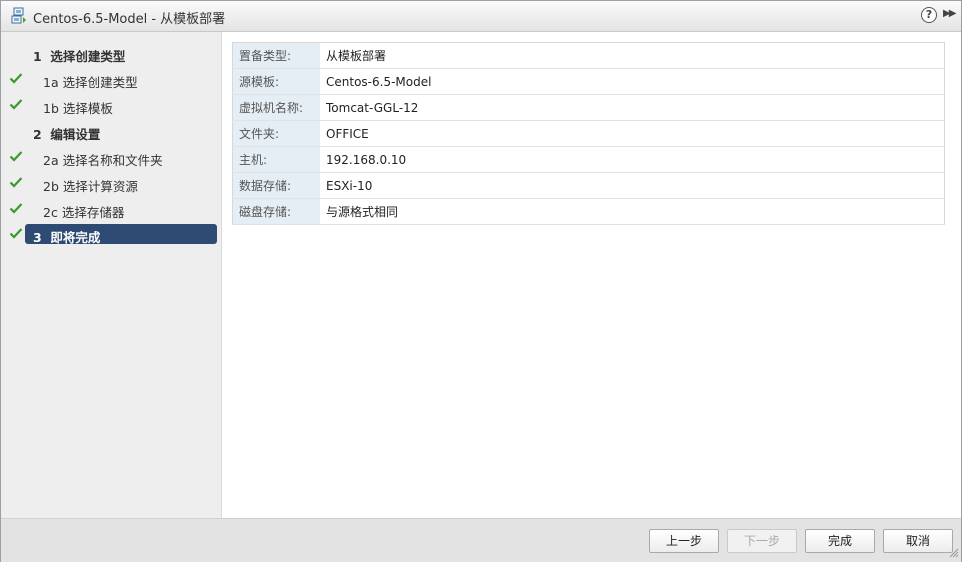  I want to click on table-row: 磁盘存储: 与源格式相同, so click(588, 211).